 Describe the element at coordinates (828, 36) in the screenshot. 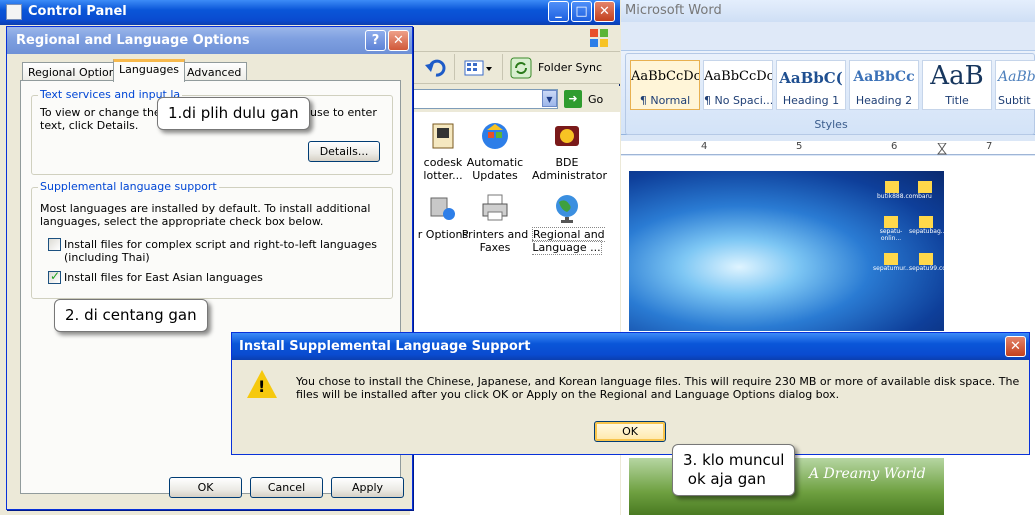

I see `ribbon-tabs` at that location.